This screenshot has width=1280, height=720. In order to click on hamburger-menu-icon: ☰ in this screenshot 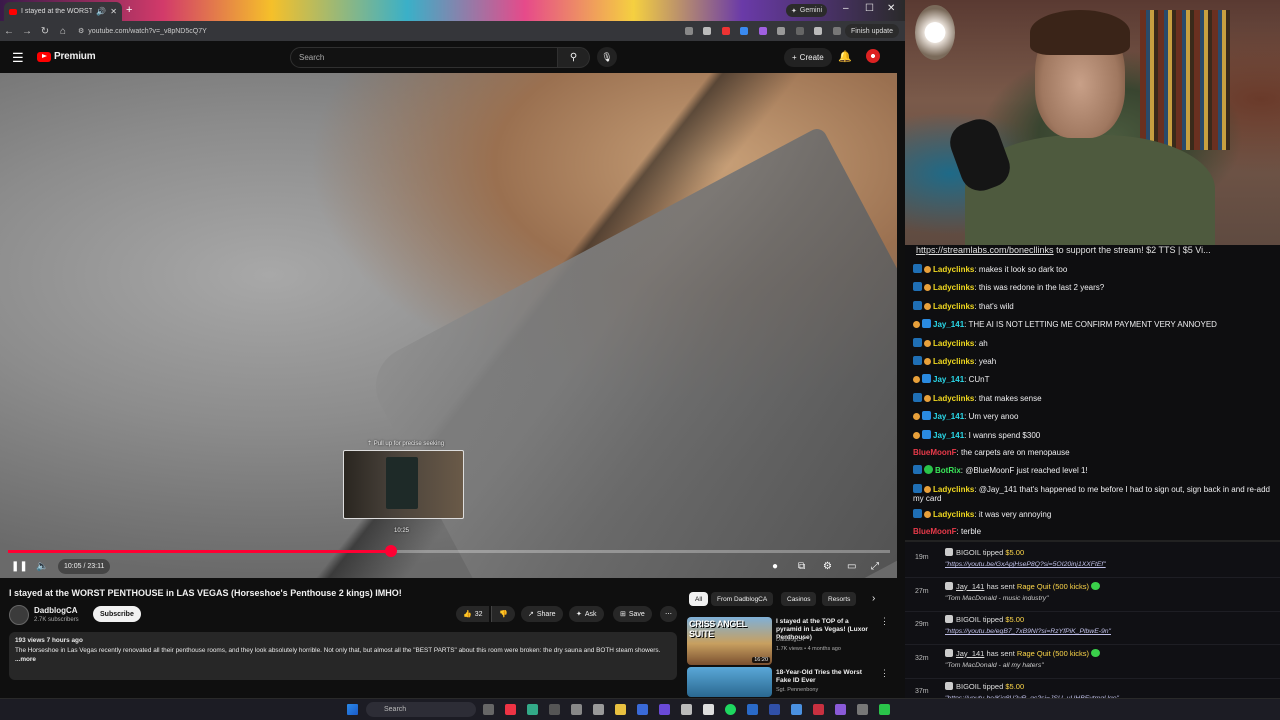, I will do `click(18, 58)`.